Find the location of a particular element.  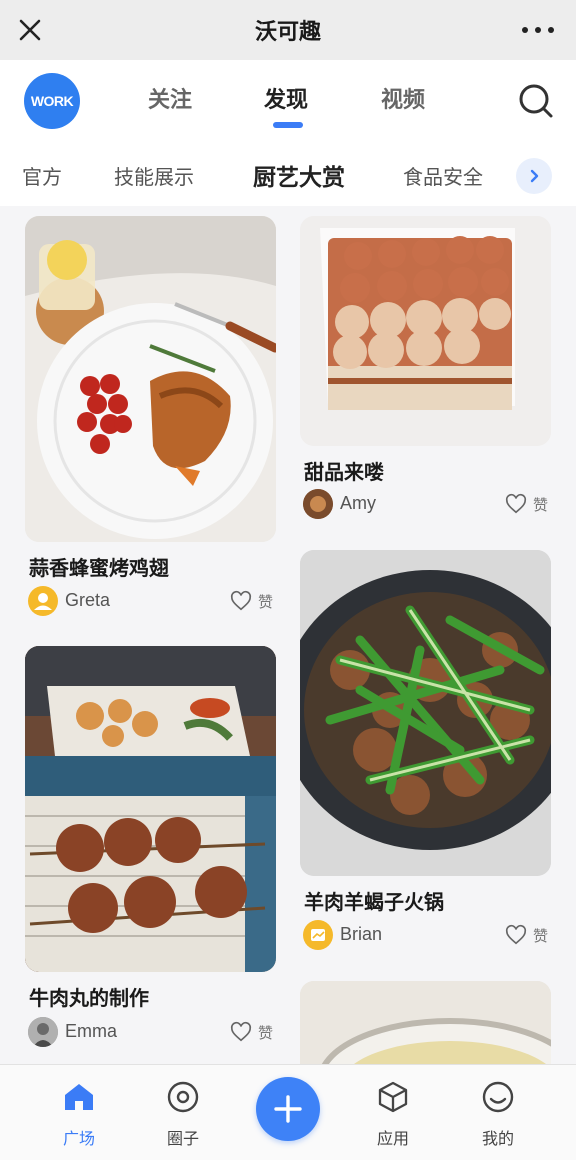

plus-icon is located at coordinates (288, 1109).